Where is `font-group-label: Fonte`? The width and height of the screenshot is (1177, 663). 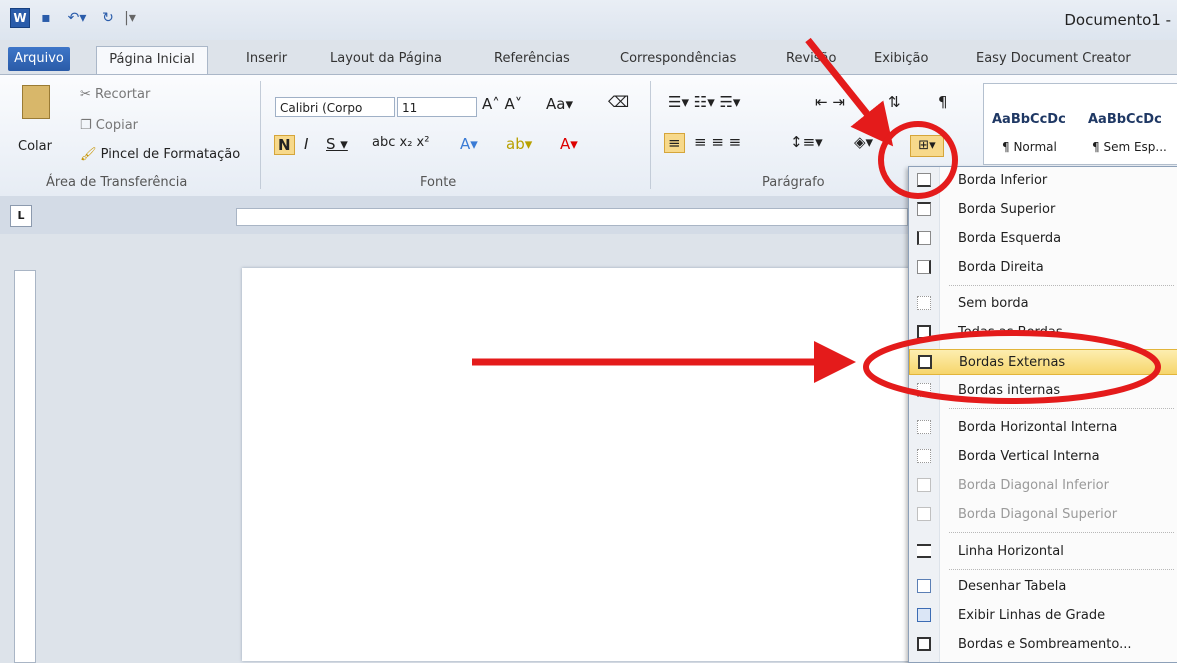
font-group-label: Fonte is located at coordinates (438, 182).